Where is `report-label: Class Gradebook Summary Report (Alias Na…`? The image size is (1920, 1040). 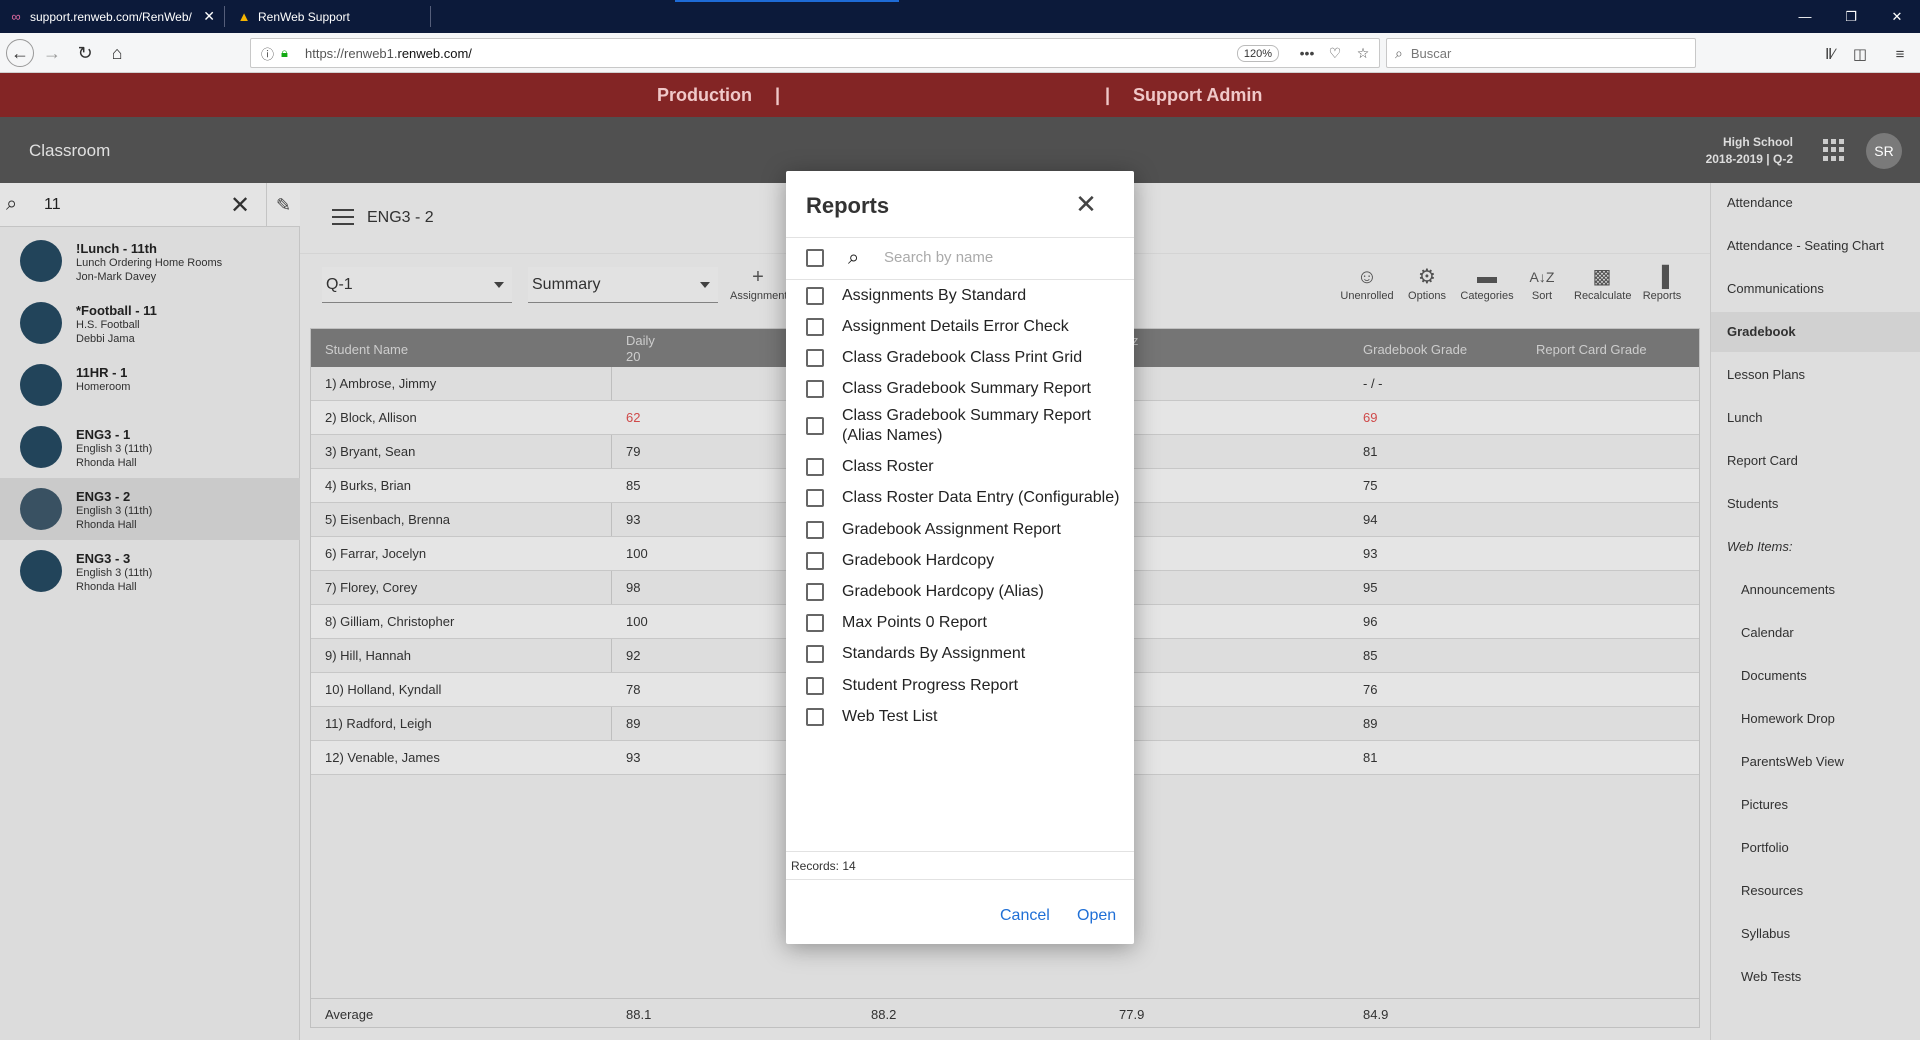 report-label: Class Gradebook Summary Report (Alias Na… is located at coordinates (966, 425).